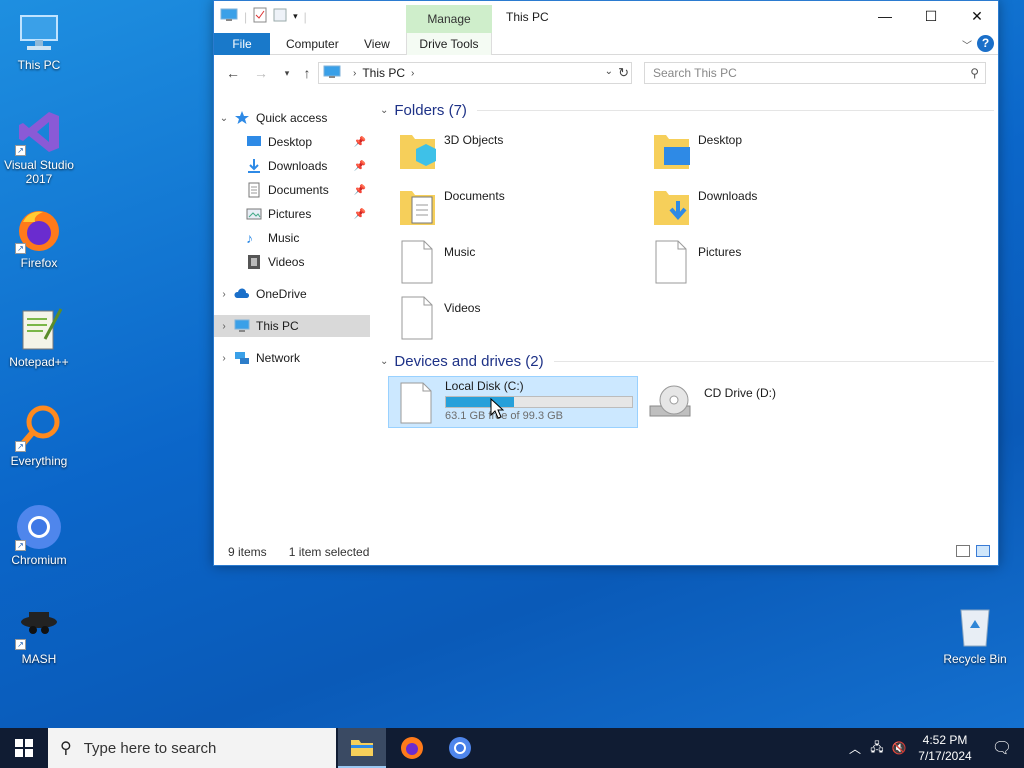  What do you see at coordinates (449, 19) in the screenshot?
I see `tab-manage: Manage` at bounding box center [449, 19].